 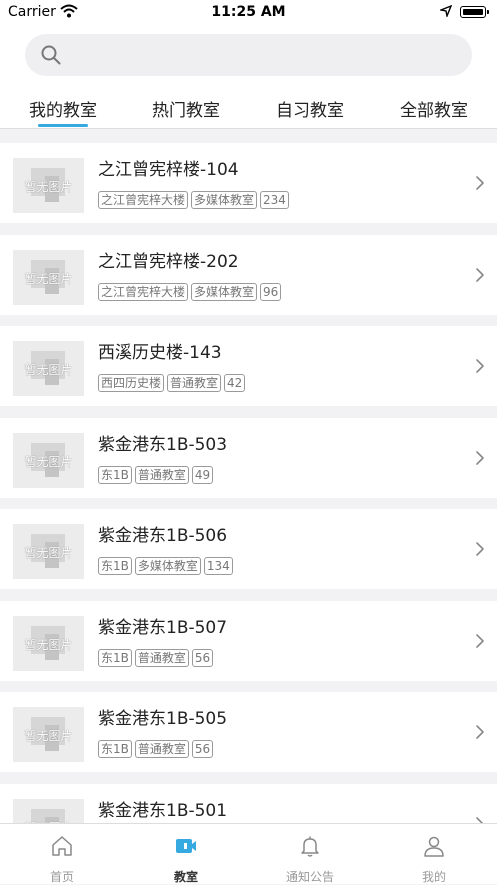 What do you see at coordinates (248, 640) in the screenshot?
I see `classroom-row: 暂无图片 紫金港东1B-507 东1B 普通教室 56` at bounding box center [248, 640].